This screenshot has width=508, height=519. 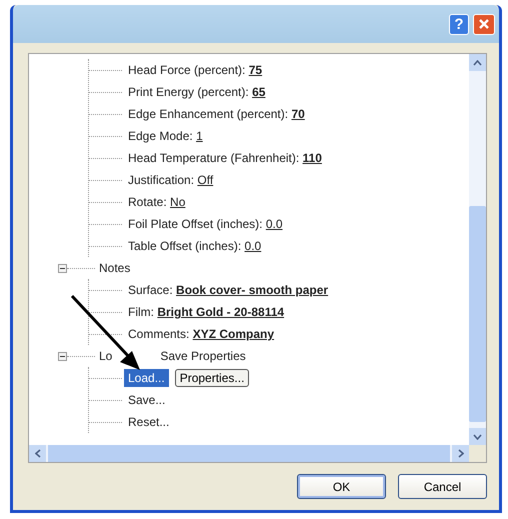 What do you see at coordinates (157, 202) in the screenshot?
I see `property-text: Rotate: No` at bounding box center [157, 202].